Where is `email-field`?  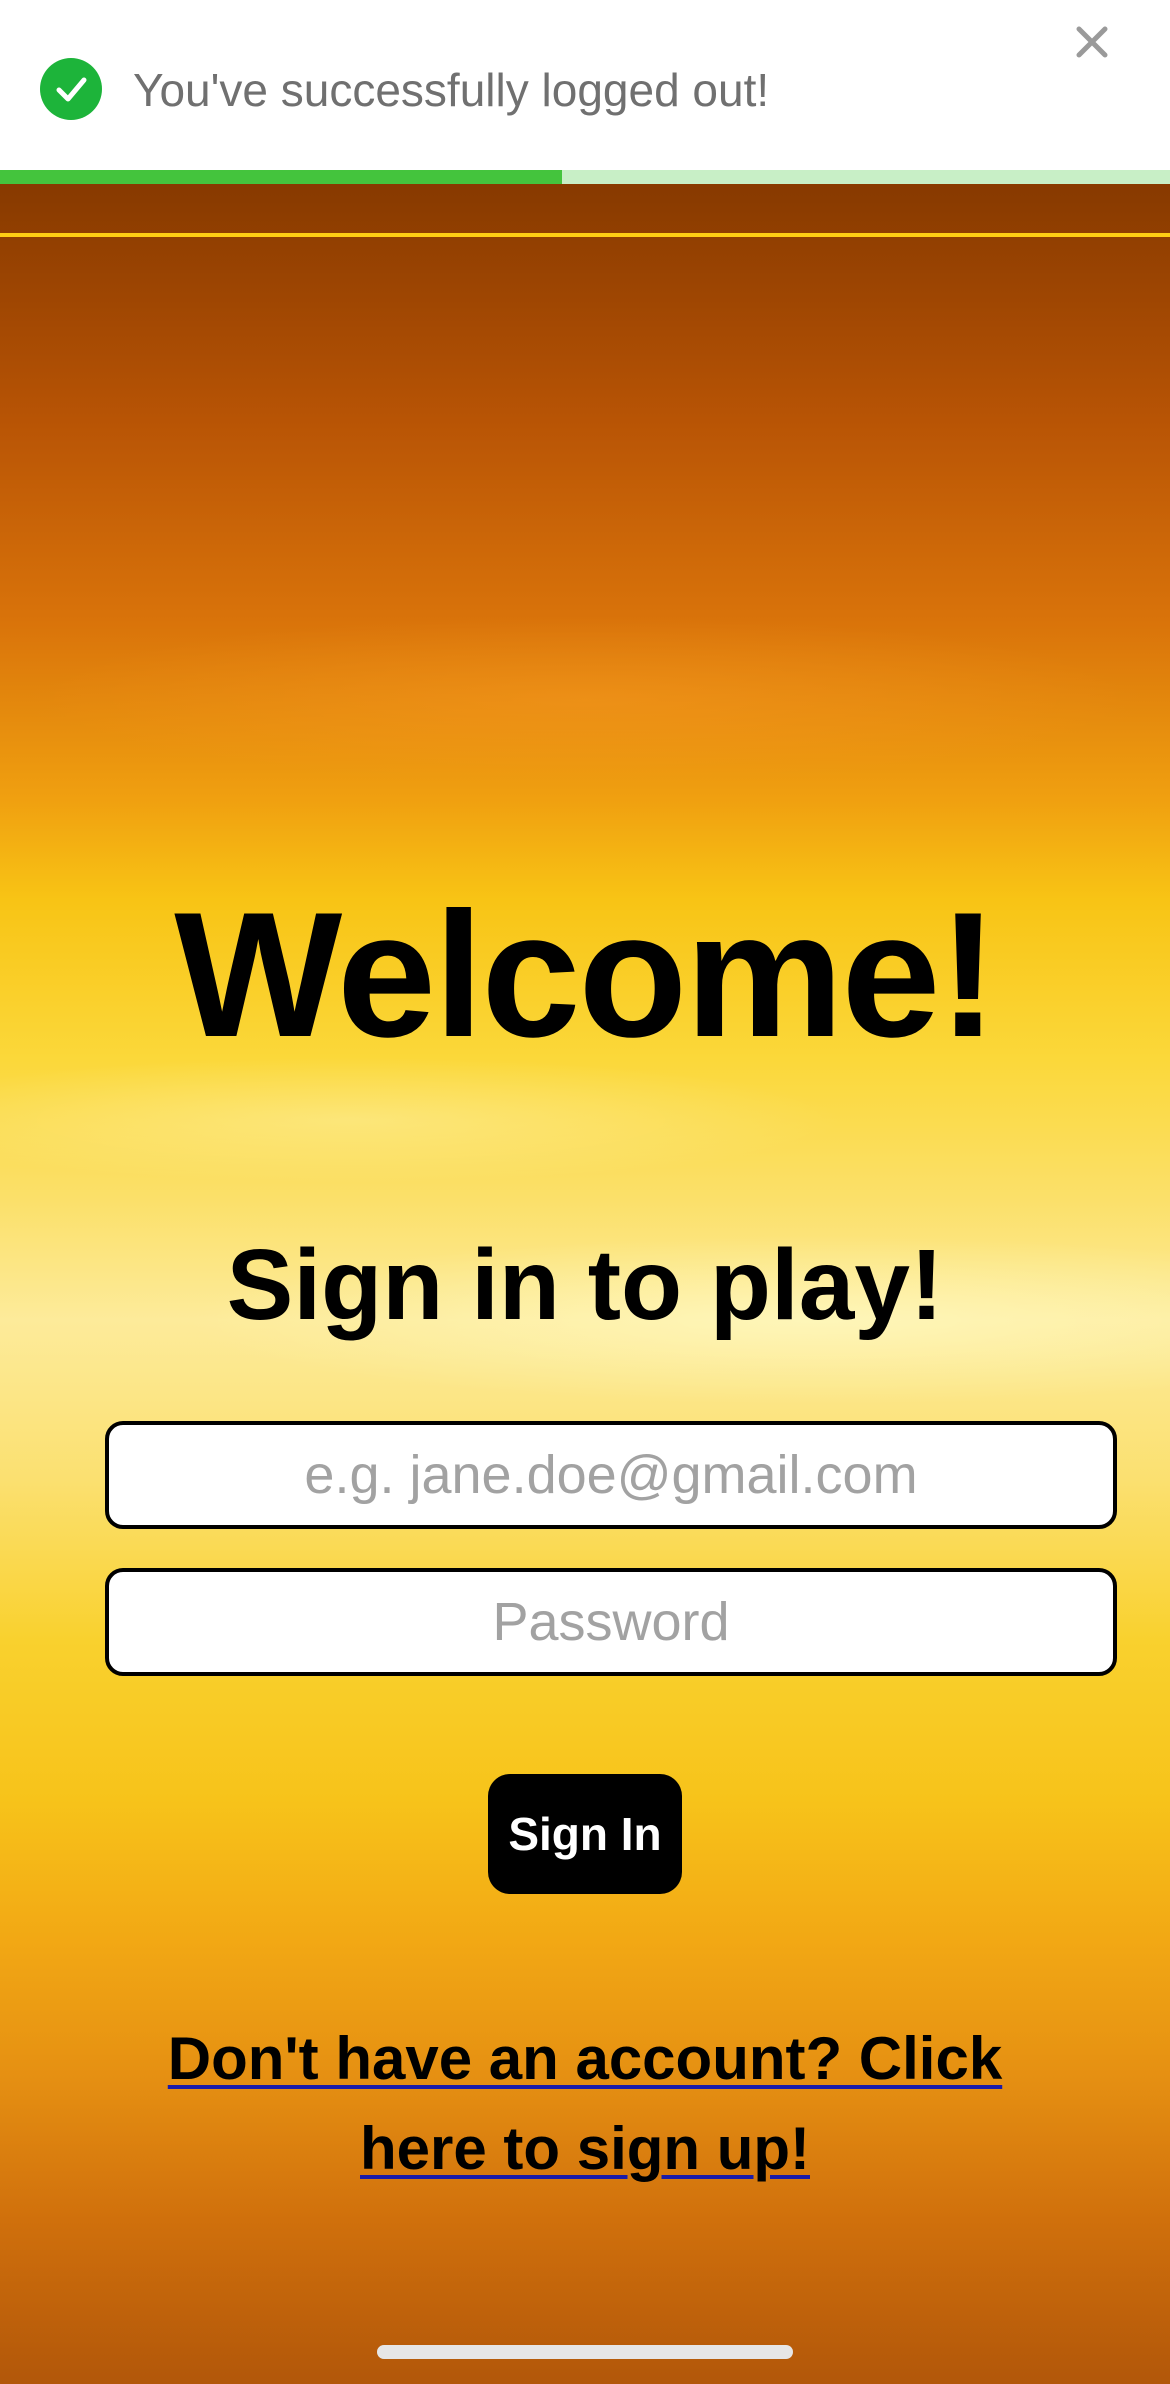
email-field is located at coordinates (611, 1475).